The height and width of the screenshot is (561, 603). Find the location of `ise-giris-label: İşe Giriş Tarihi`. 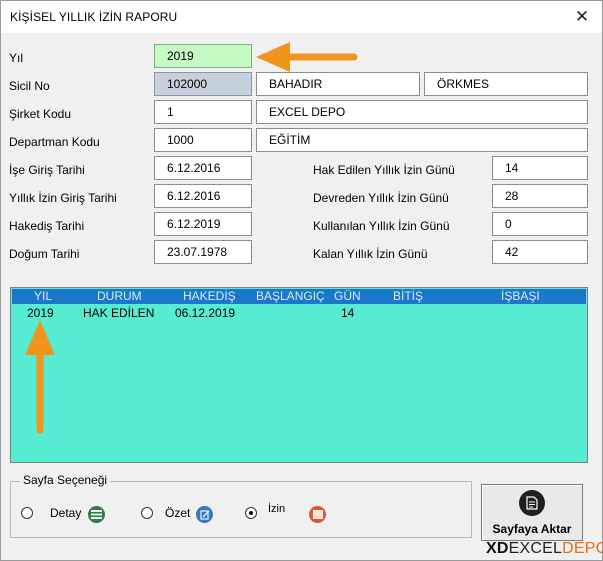

ise-giris-label: İşe Giriş Tarihi is located at coordinates (47, 170).